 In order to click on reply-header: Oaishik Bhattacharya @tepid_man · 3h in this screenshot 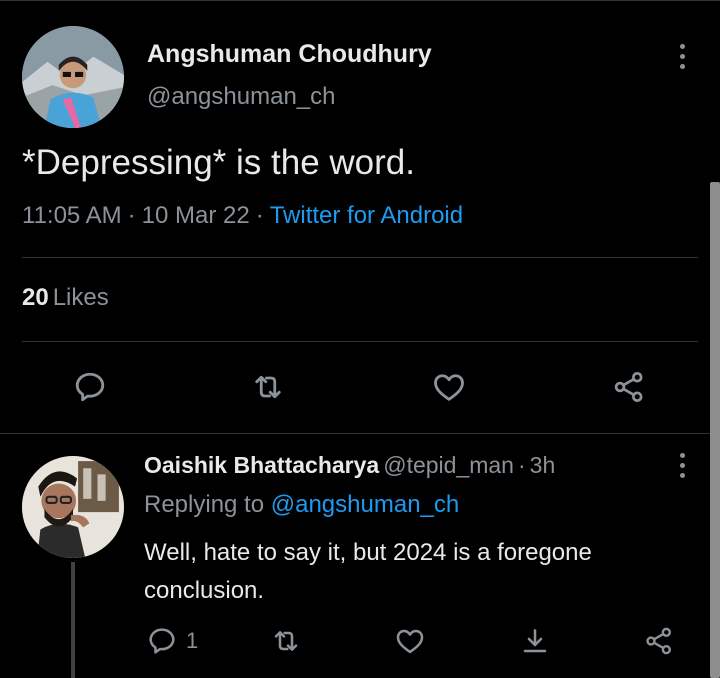, I will do `click(349, 465)`.